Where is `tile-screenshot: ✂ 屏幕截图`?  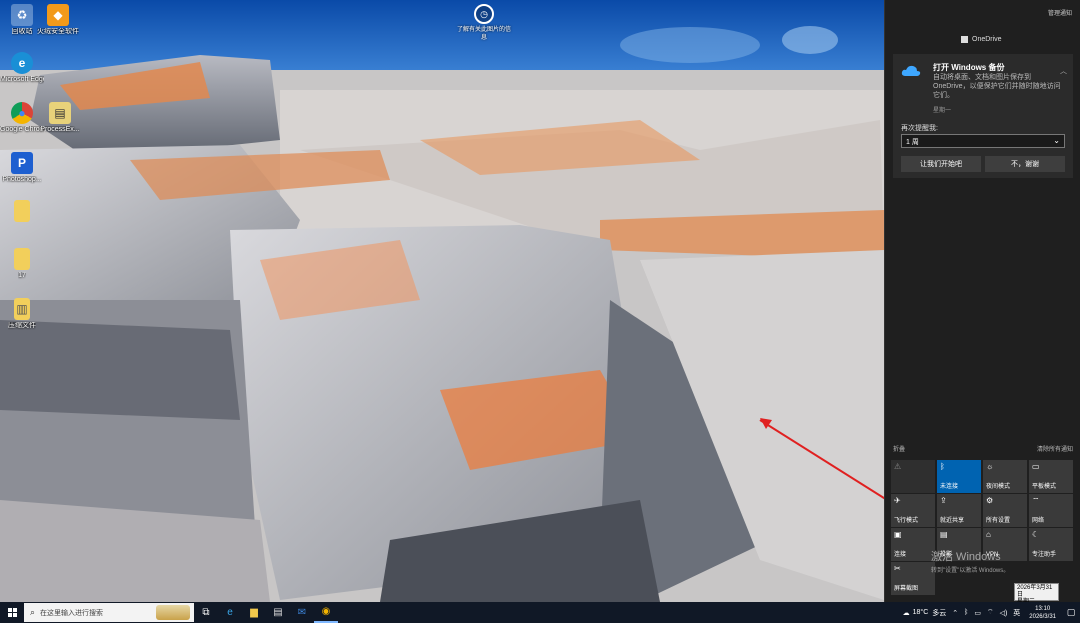
tile-screenshot: ✂ 屏幕截图 is located at coordinates (913, 578).